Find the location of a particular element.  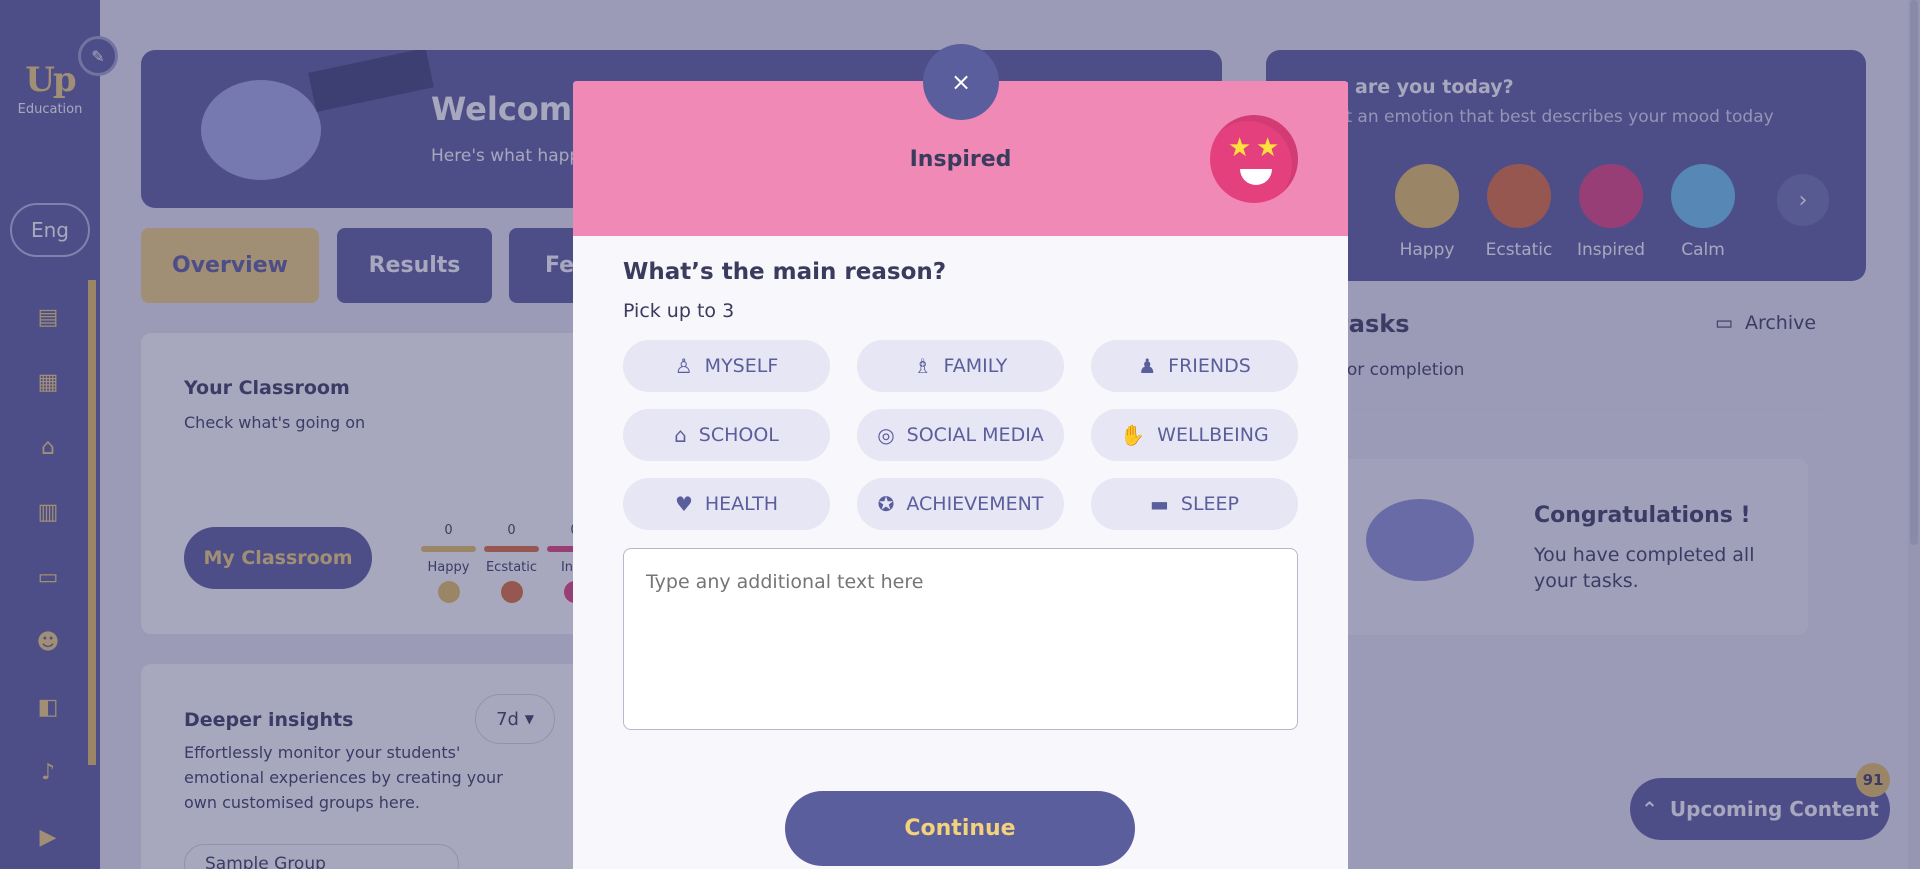

achievement-icon: ✪ is located at coordinates (886, 504).